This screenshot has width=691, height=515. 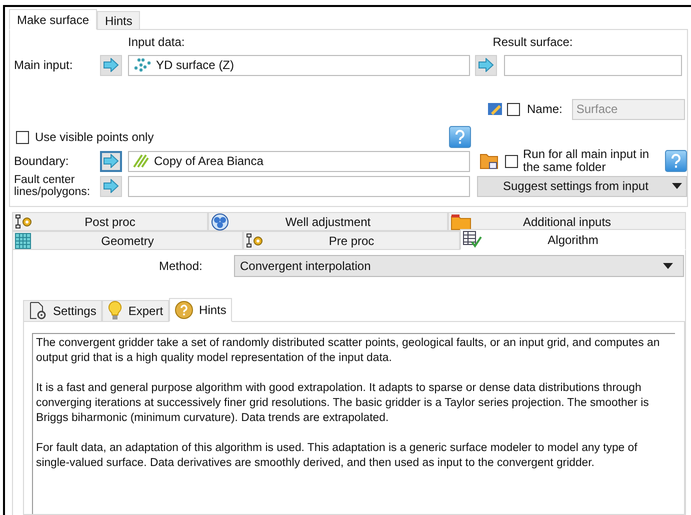 What do you see at coordinates (209, 161) in the screenshot?
I see `input-value: Copy of Area Bianca` at bounding box center [209, 161].